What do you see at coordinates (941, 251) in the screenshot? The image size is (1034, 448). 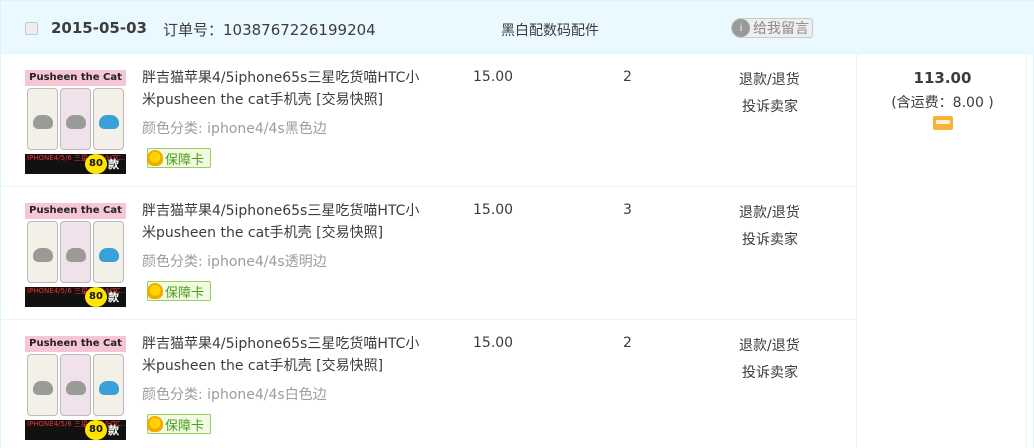 I see `order-total-column: 113.00 (含运费：8.00 )` at bounding box center [941, 251].